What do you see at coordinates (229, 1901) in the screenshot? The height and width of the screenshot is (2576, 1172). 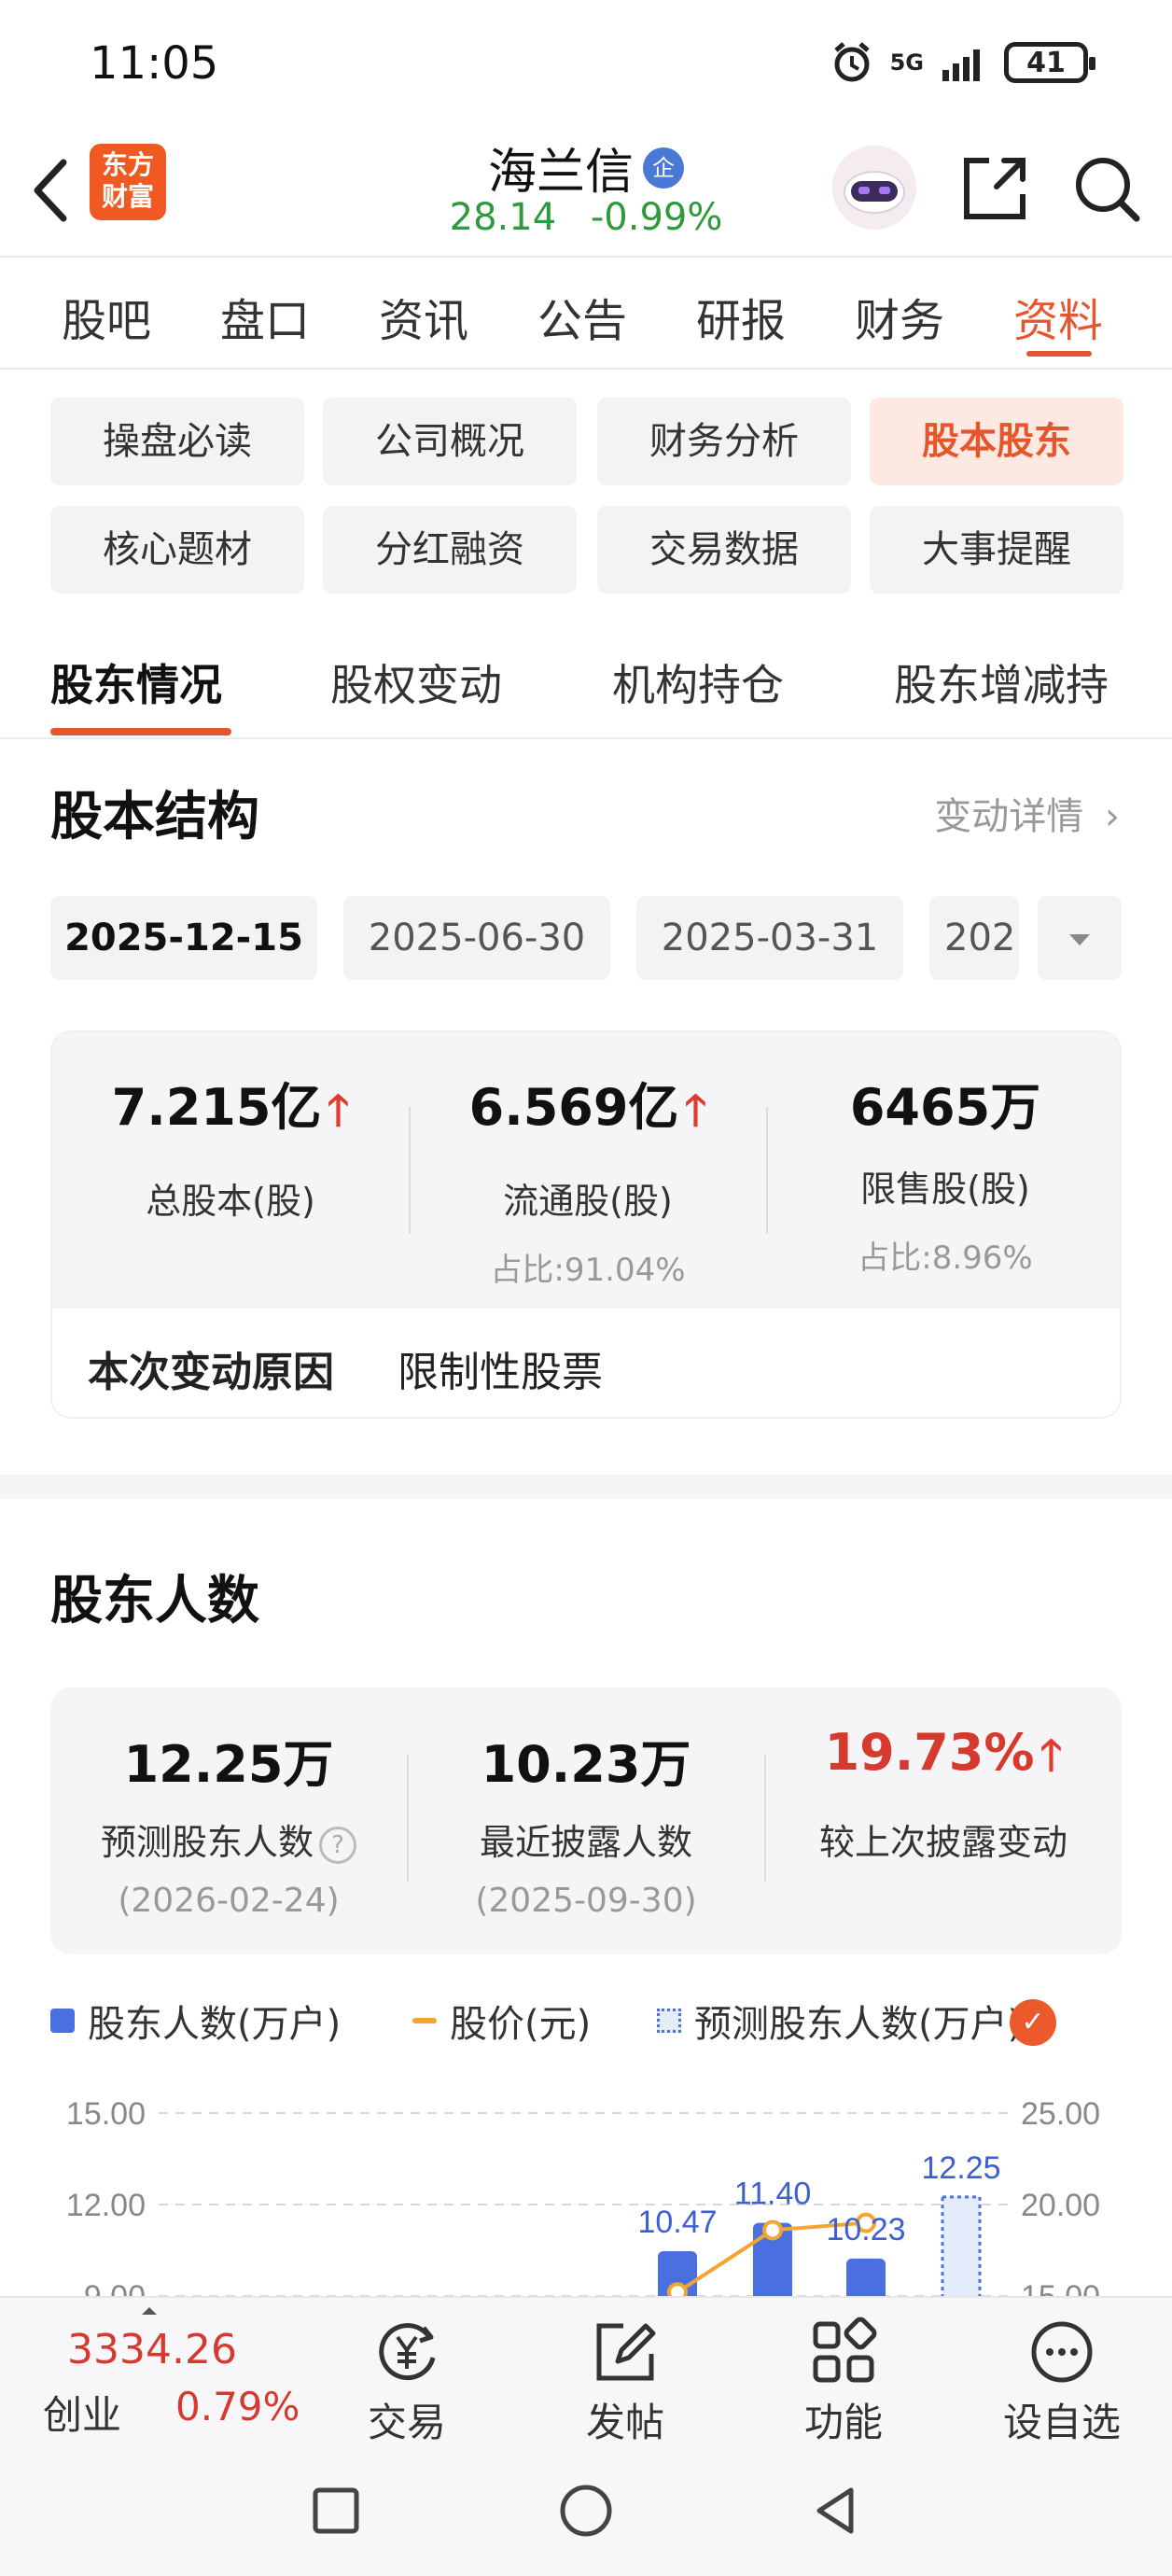 I see `predicted-holders-date: (2026-02-24)` at bounding box center [229, 1901].